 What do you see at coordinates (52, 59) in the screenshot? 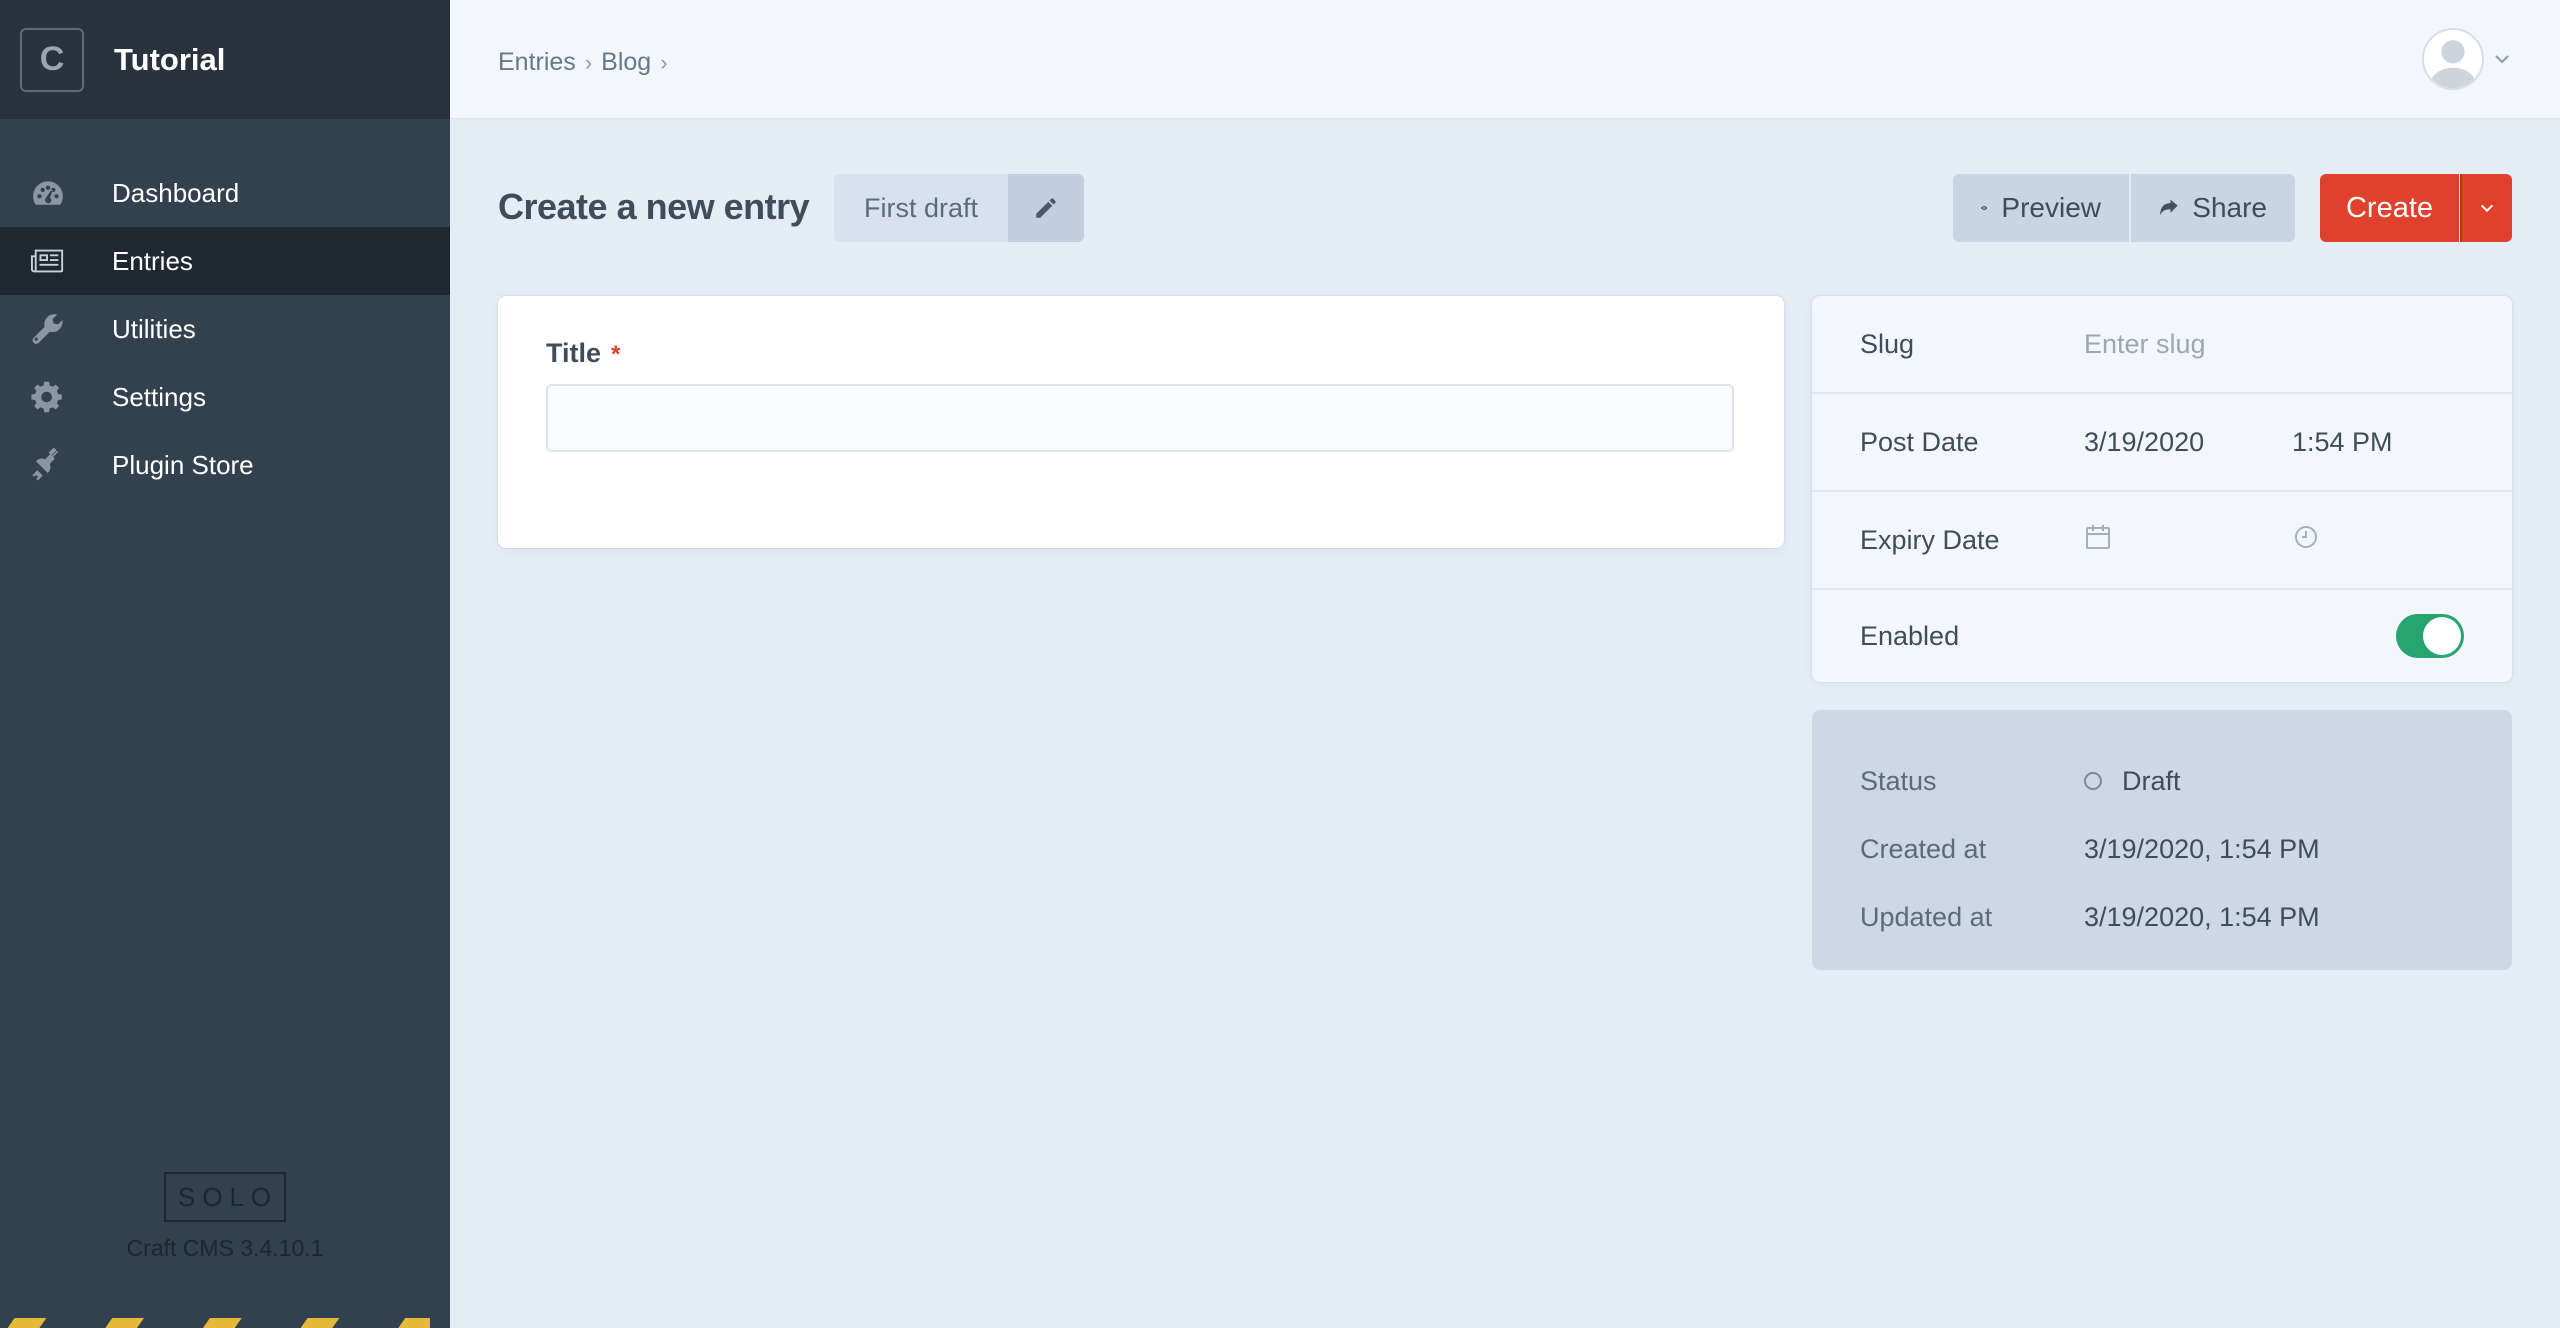
I see `site-logo: C` at bounding box center [52, 59].